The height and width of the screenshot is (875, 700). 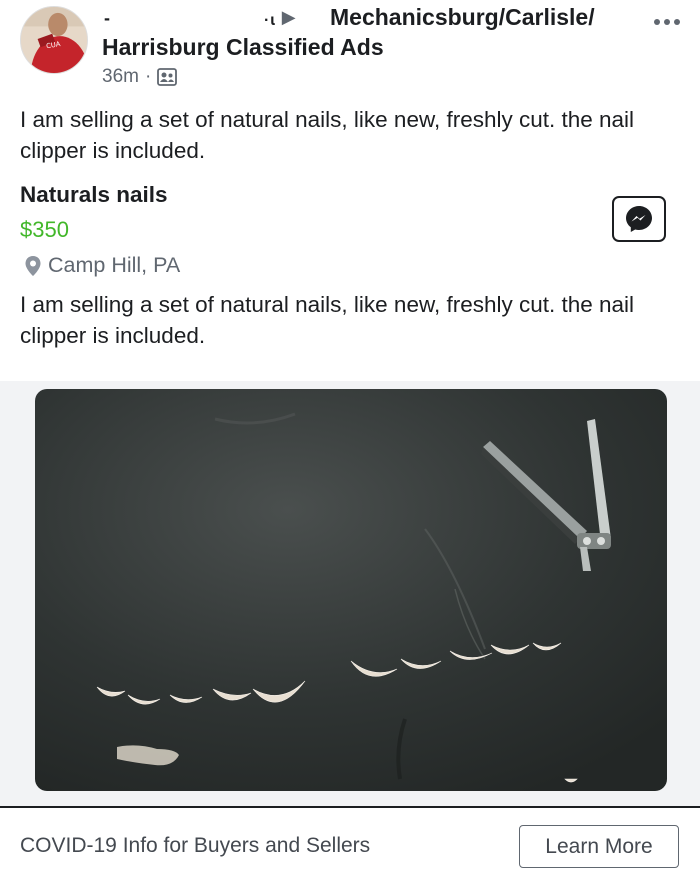 I want to click on avatar-image: CUA, so click(x=54, y=40).